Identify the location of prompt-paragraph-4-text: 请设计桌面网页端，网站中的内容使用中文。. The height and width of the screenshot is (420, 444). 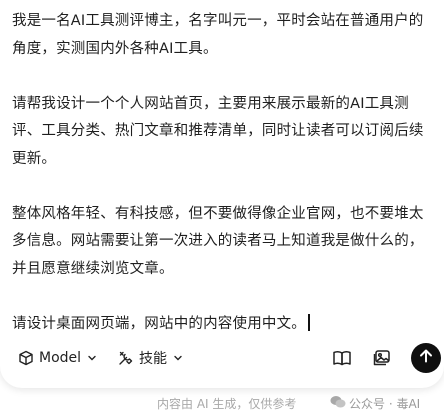
(159, 323).